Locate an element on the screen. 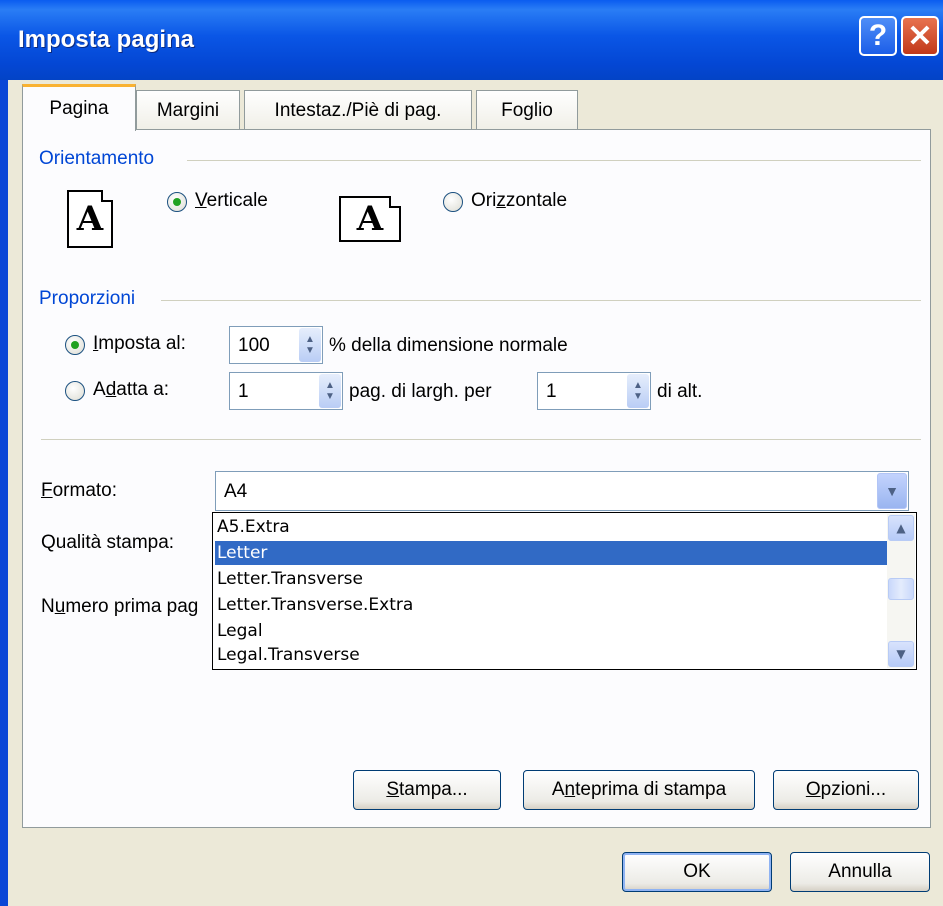 This screenshot has height=906, width=943. list-item: A5.Extra is located at coordinates (551, 527).